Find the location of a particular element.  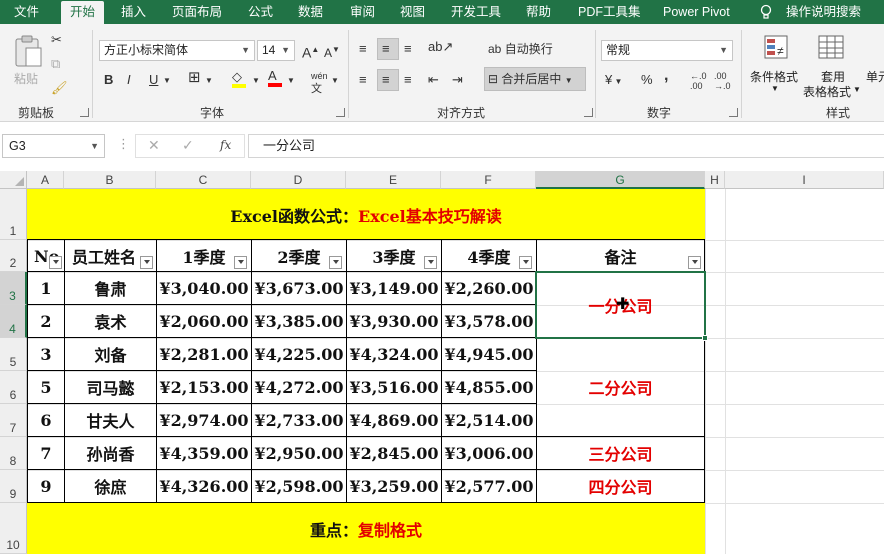

column-header-selected: G is located at coordinates (620, 180).